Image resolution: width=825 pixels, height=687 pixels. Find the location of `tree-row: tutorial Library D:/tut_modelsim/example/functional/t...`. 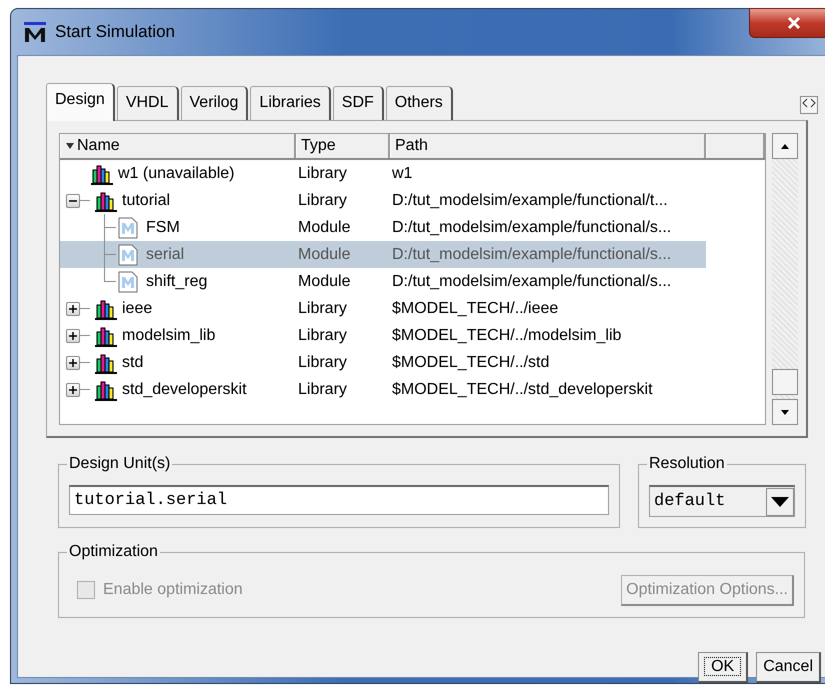

tree-row: tutorial Library D:/tut_modelsim/example/functional/t... is located at coordinates (383, 200).